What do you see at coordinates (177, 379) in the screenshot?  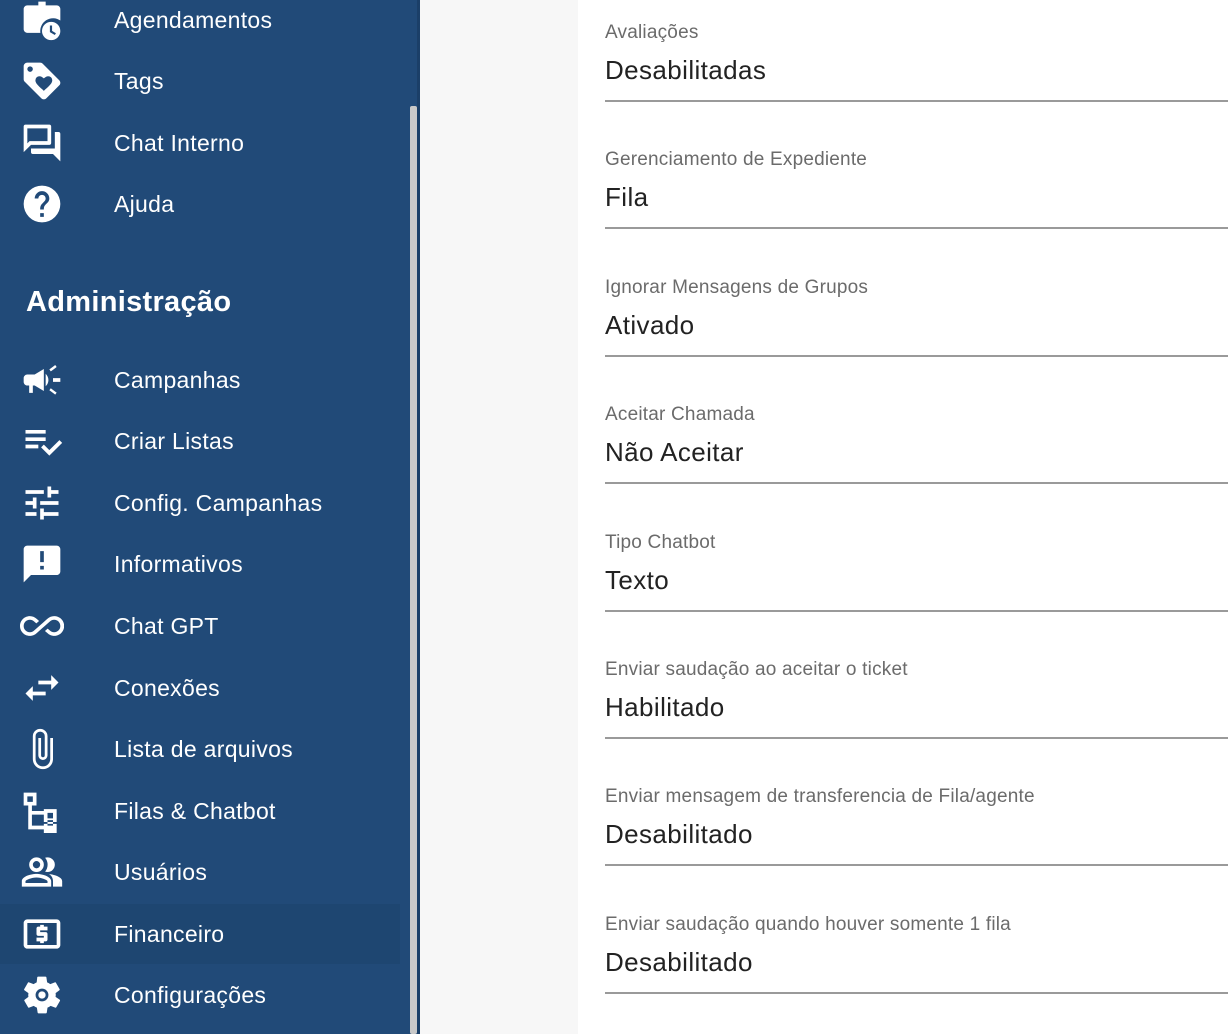 I see `sidebar-item-label: Campanhas` at bounding box center [177, 379].